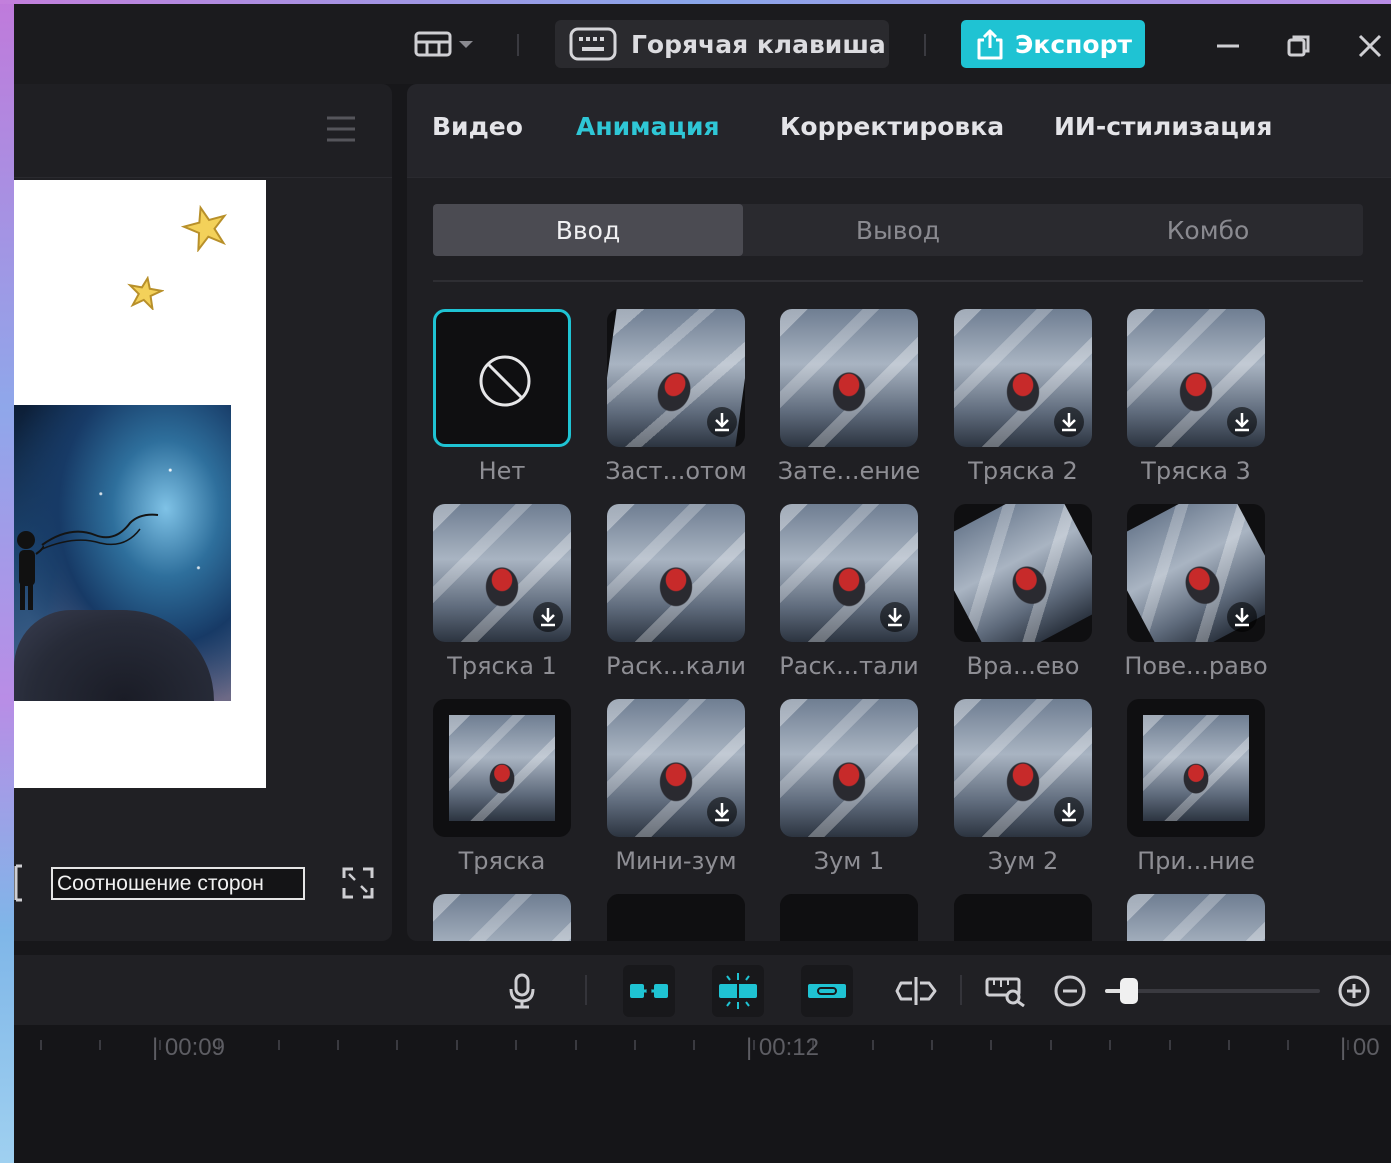 This screenshot has height=1163, width=1391. I want to click on main-track-magnet-button, so click(649, 991).